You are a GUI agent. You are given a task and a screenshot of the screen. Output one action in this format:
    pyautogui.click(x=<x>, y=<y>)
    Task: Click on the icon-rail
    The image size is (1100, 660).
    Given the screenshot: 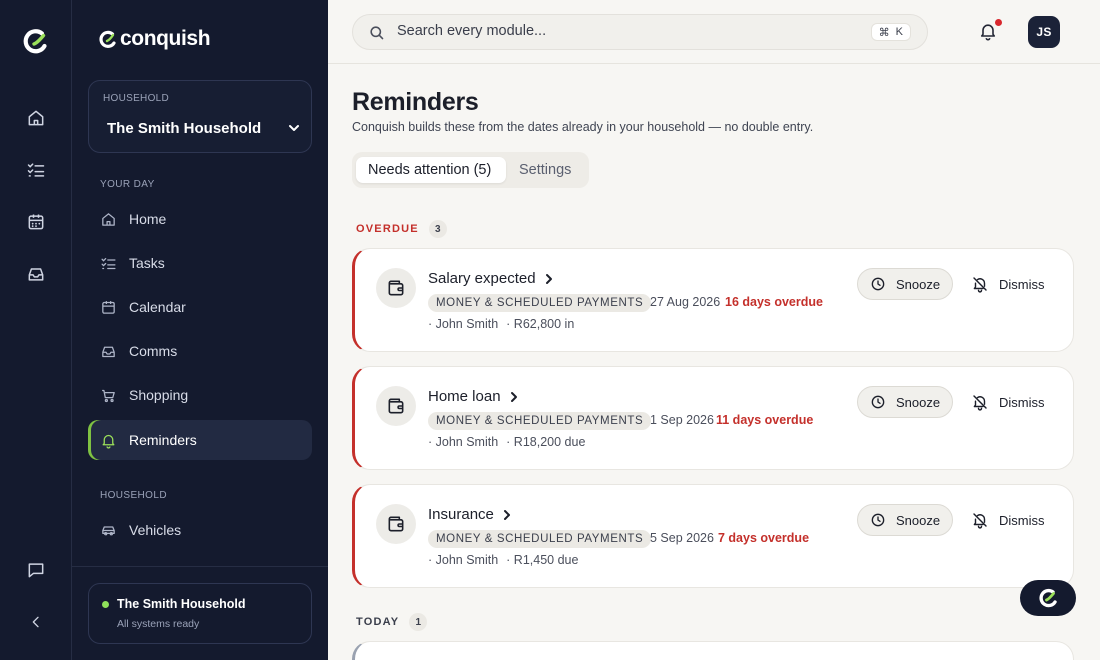 What is the action you would take?
    pyautogui.click(x=36, y=330)
    